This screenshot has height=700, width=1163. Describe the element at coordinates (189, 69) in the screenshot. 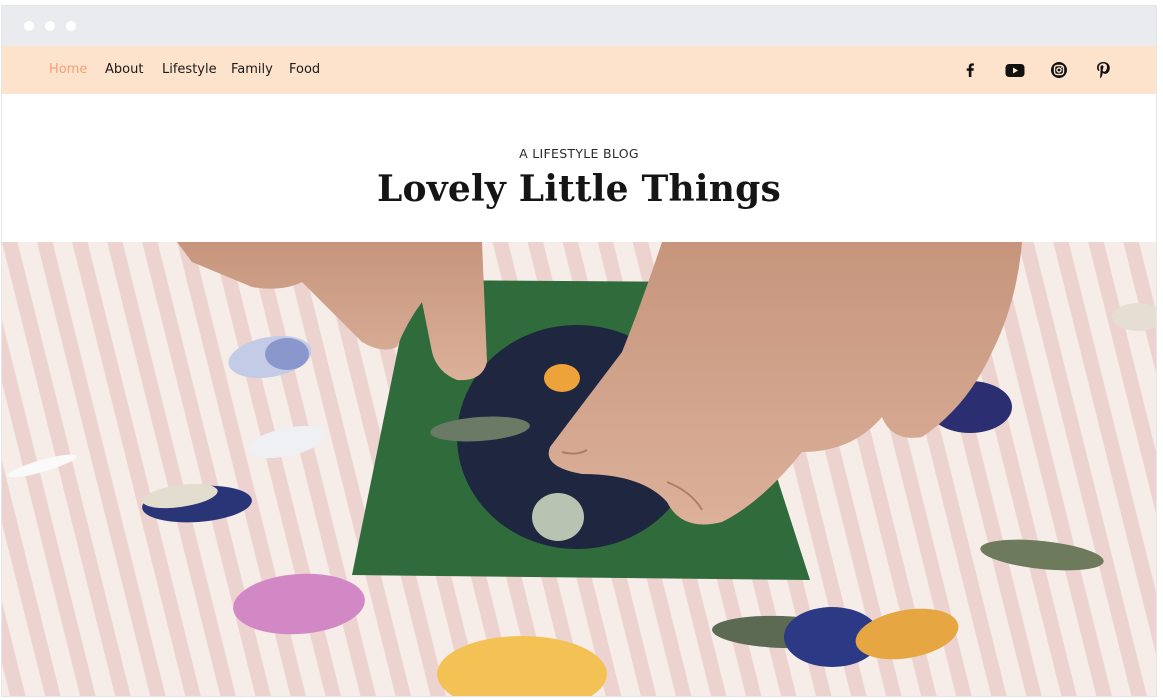

I see `nav-link-lifestyle: Lifestyle` at that location.